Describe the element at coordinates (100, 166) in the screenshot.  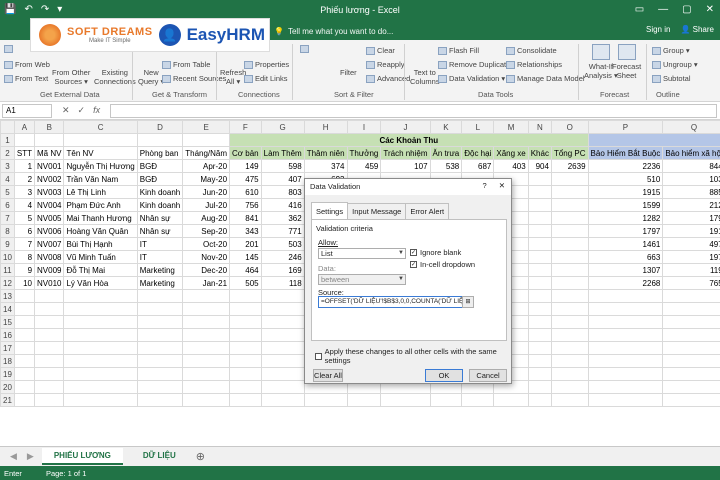
I see `cell: Nguyễn Thị Hương` at that location.